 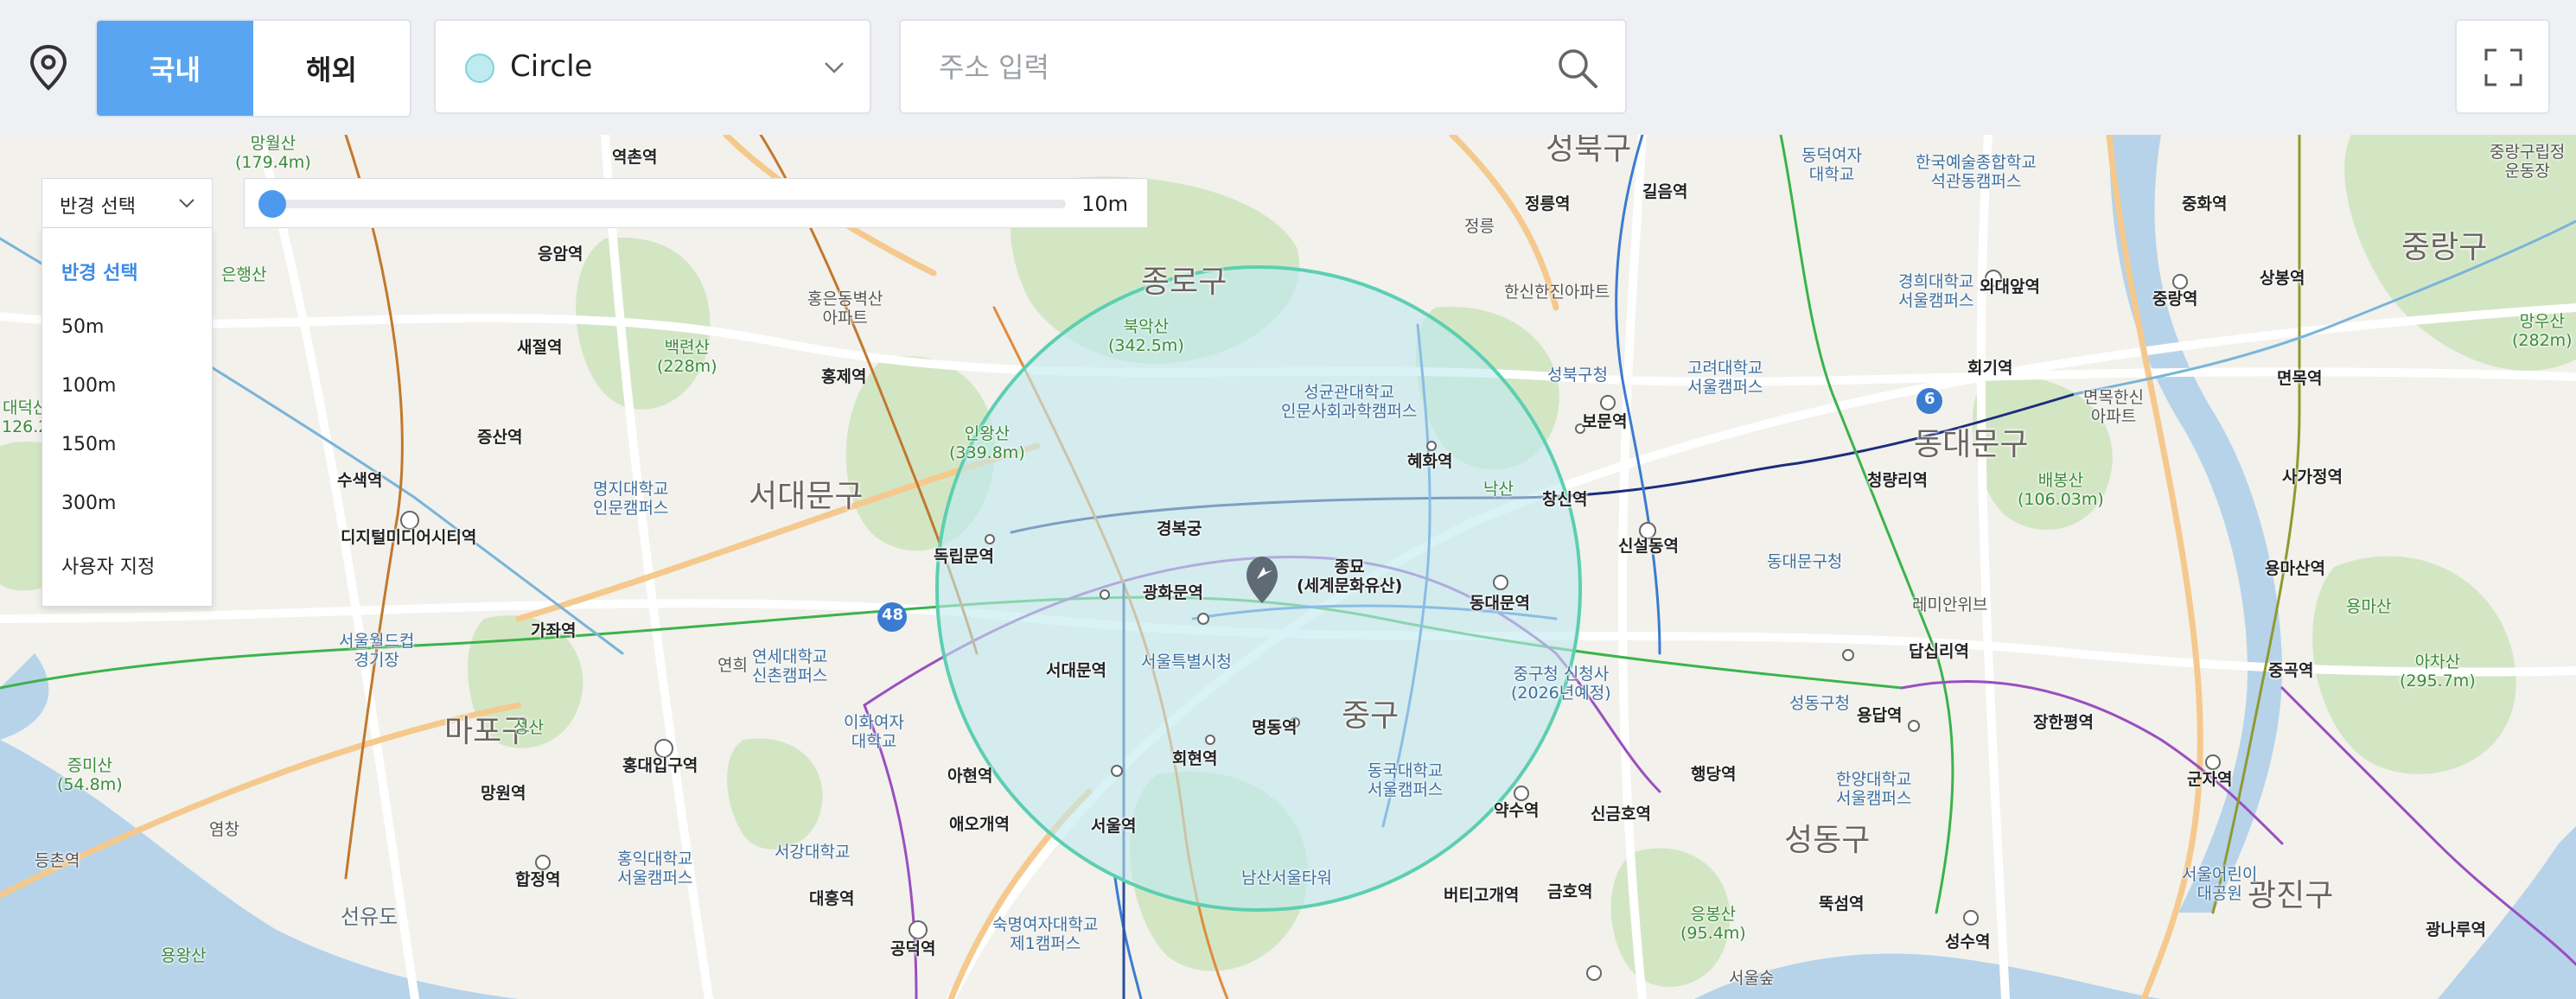 I want to click on station-label: 아현역, so click(x=970, y=776).